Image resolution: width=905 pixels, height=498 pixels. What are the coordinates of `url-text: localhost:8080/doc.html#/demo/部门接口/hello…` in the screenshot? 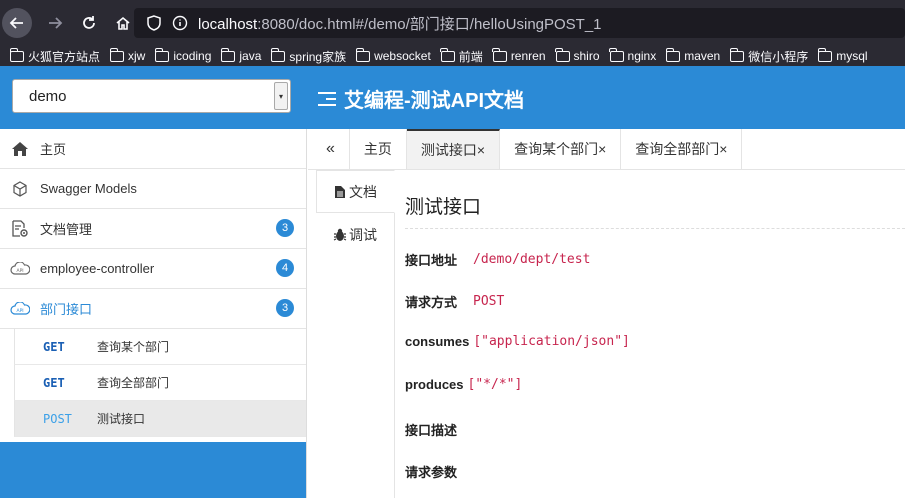 It's located at (400, 24).